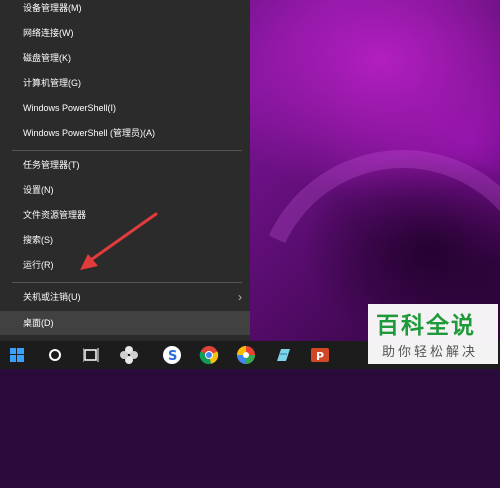 The height and width of the screenshot is (488, 500). Describe the element at coordinates (125, 297) in the screenshot. I see `menu-item-shutdown-signout: 关机或注销(U) ›` at that location.